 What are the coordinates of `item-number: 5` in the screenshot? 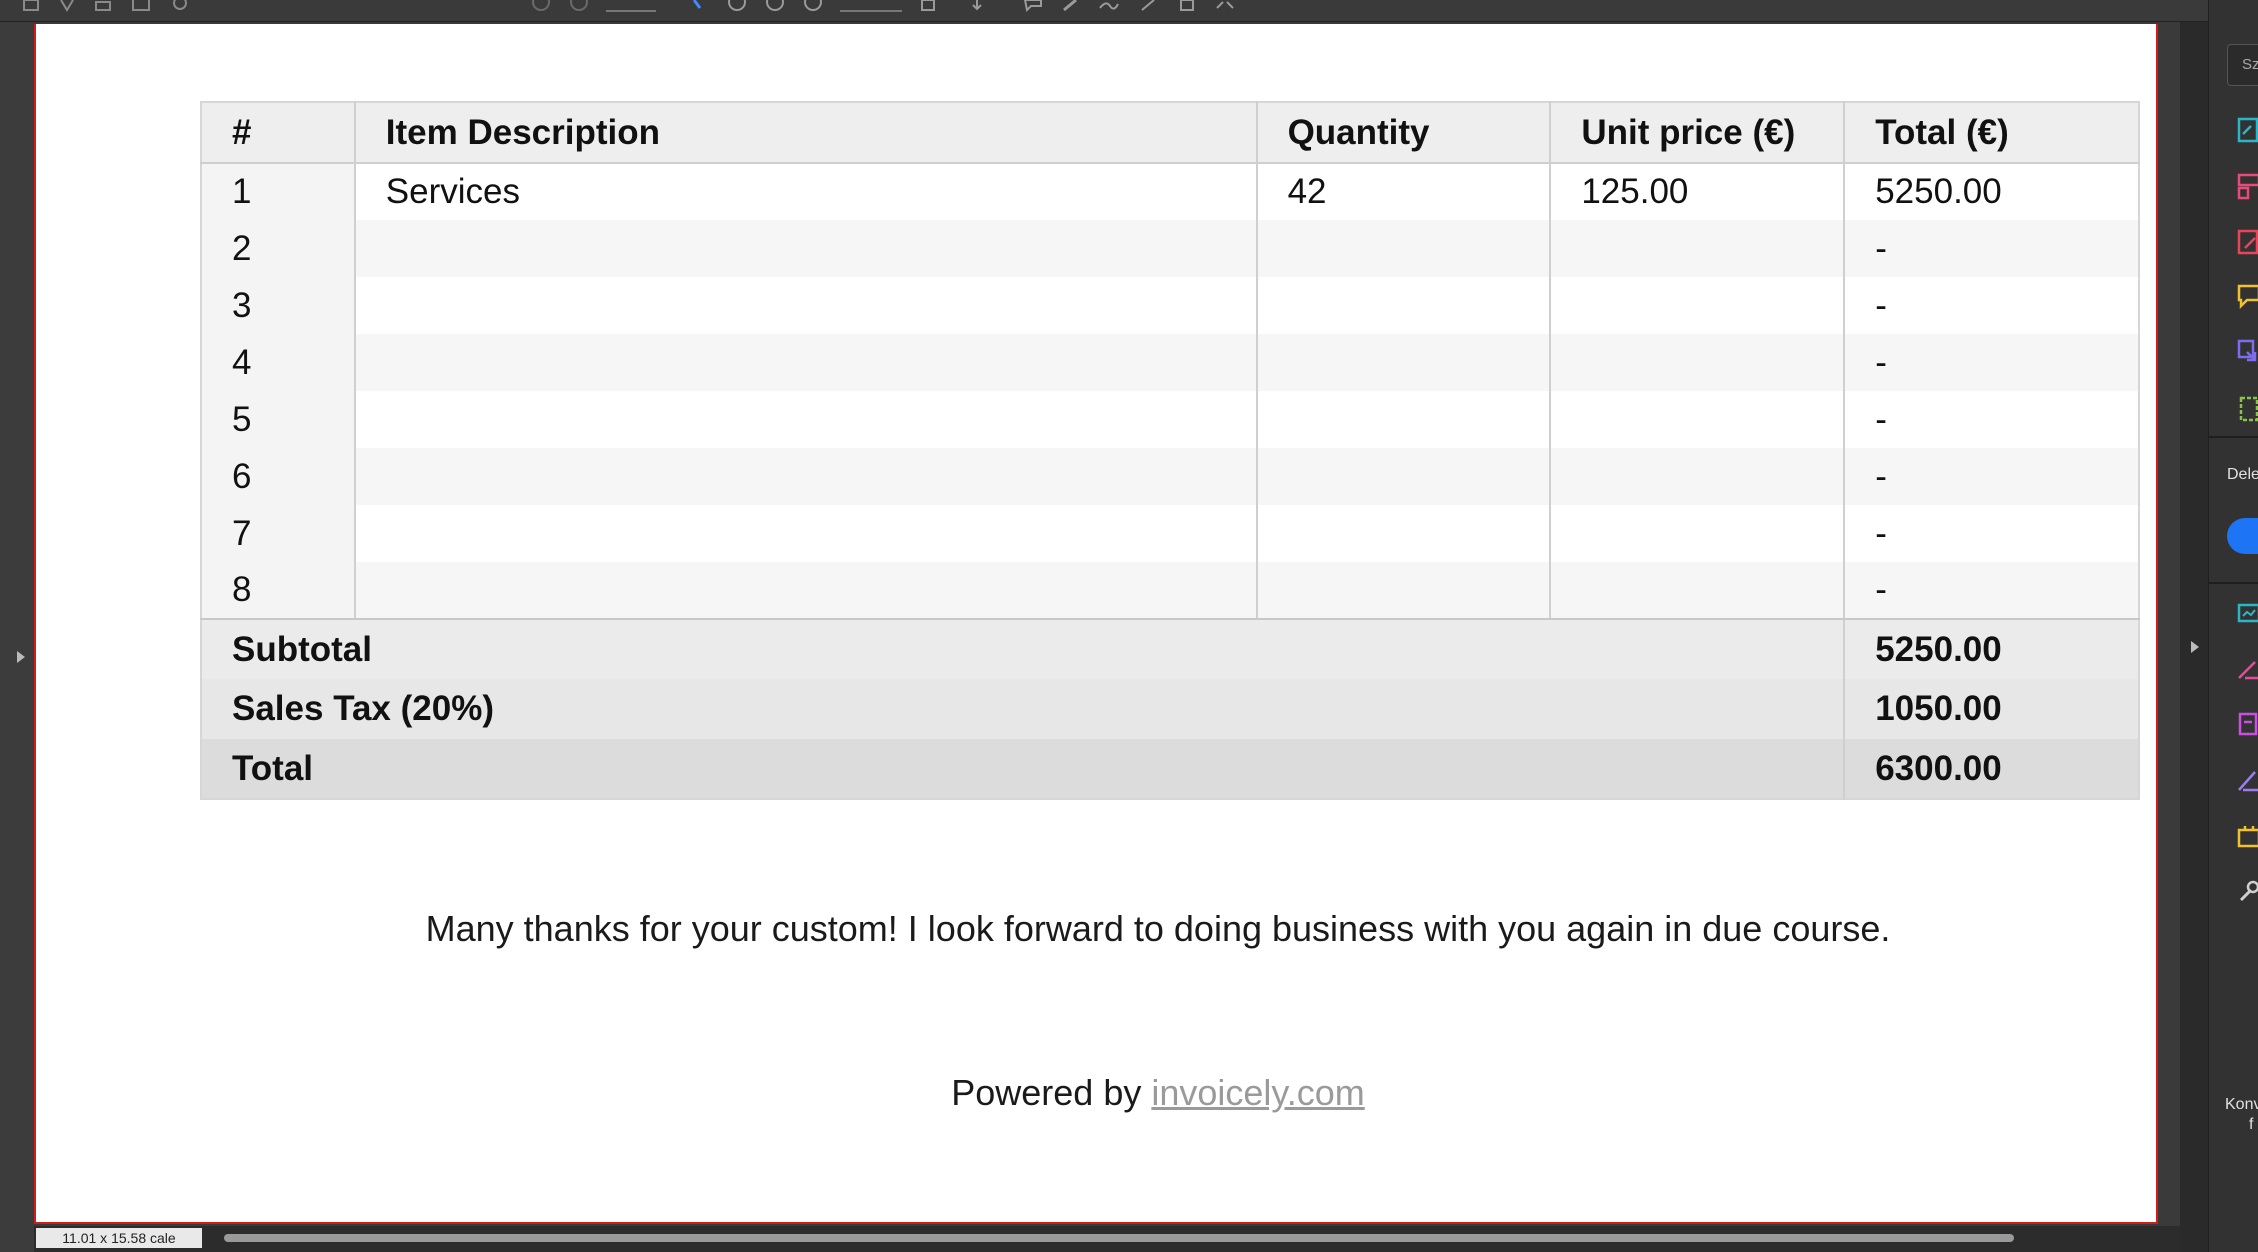 It's located at (278, 419).